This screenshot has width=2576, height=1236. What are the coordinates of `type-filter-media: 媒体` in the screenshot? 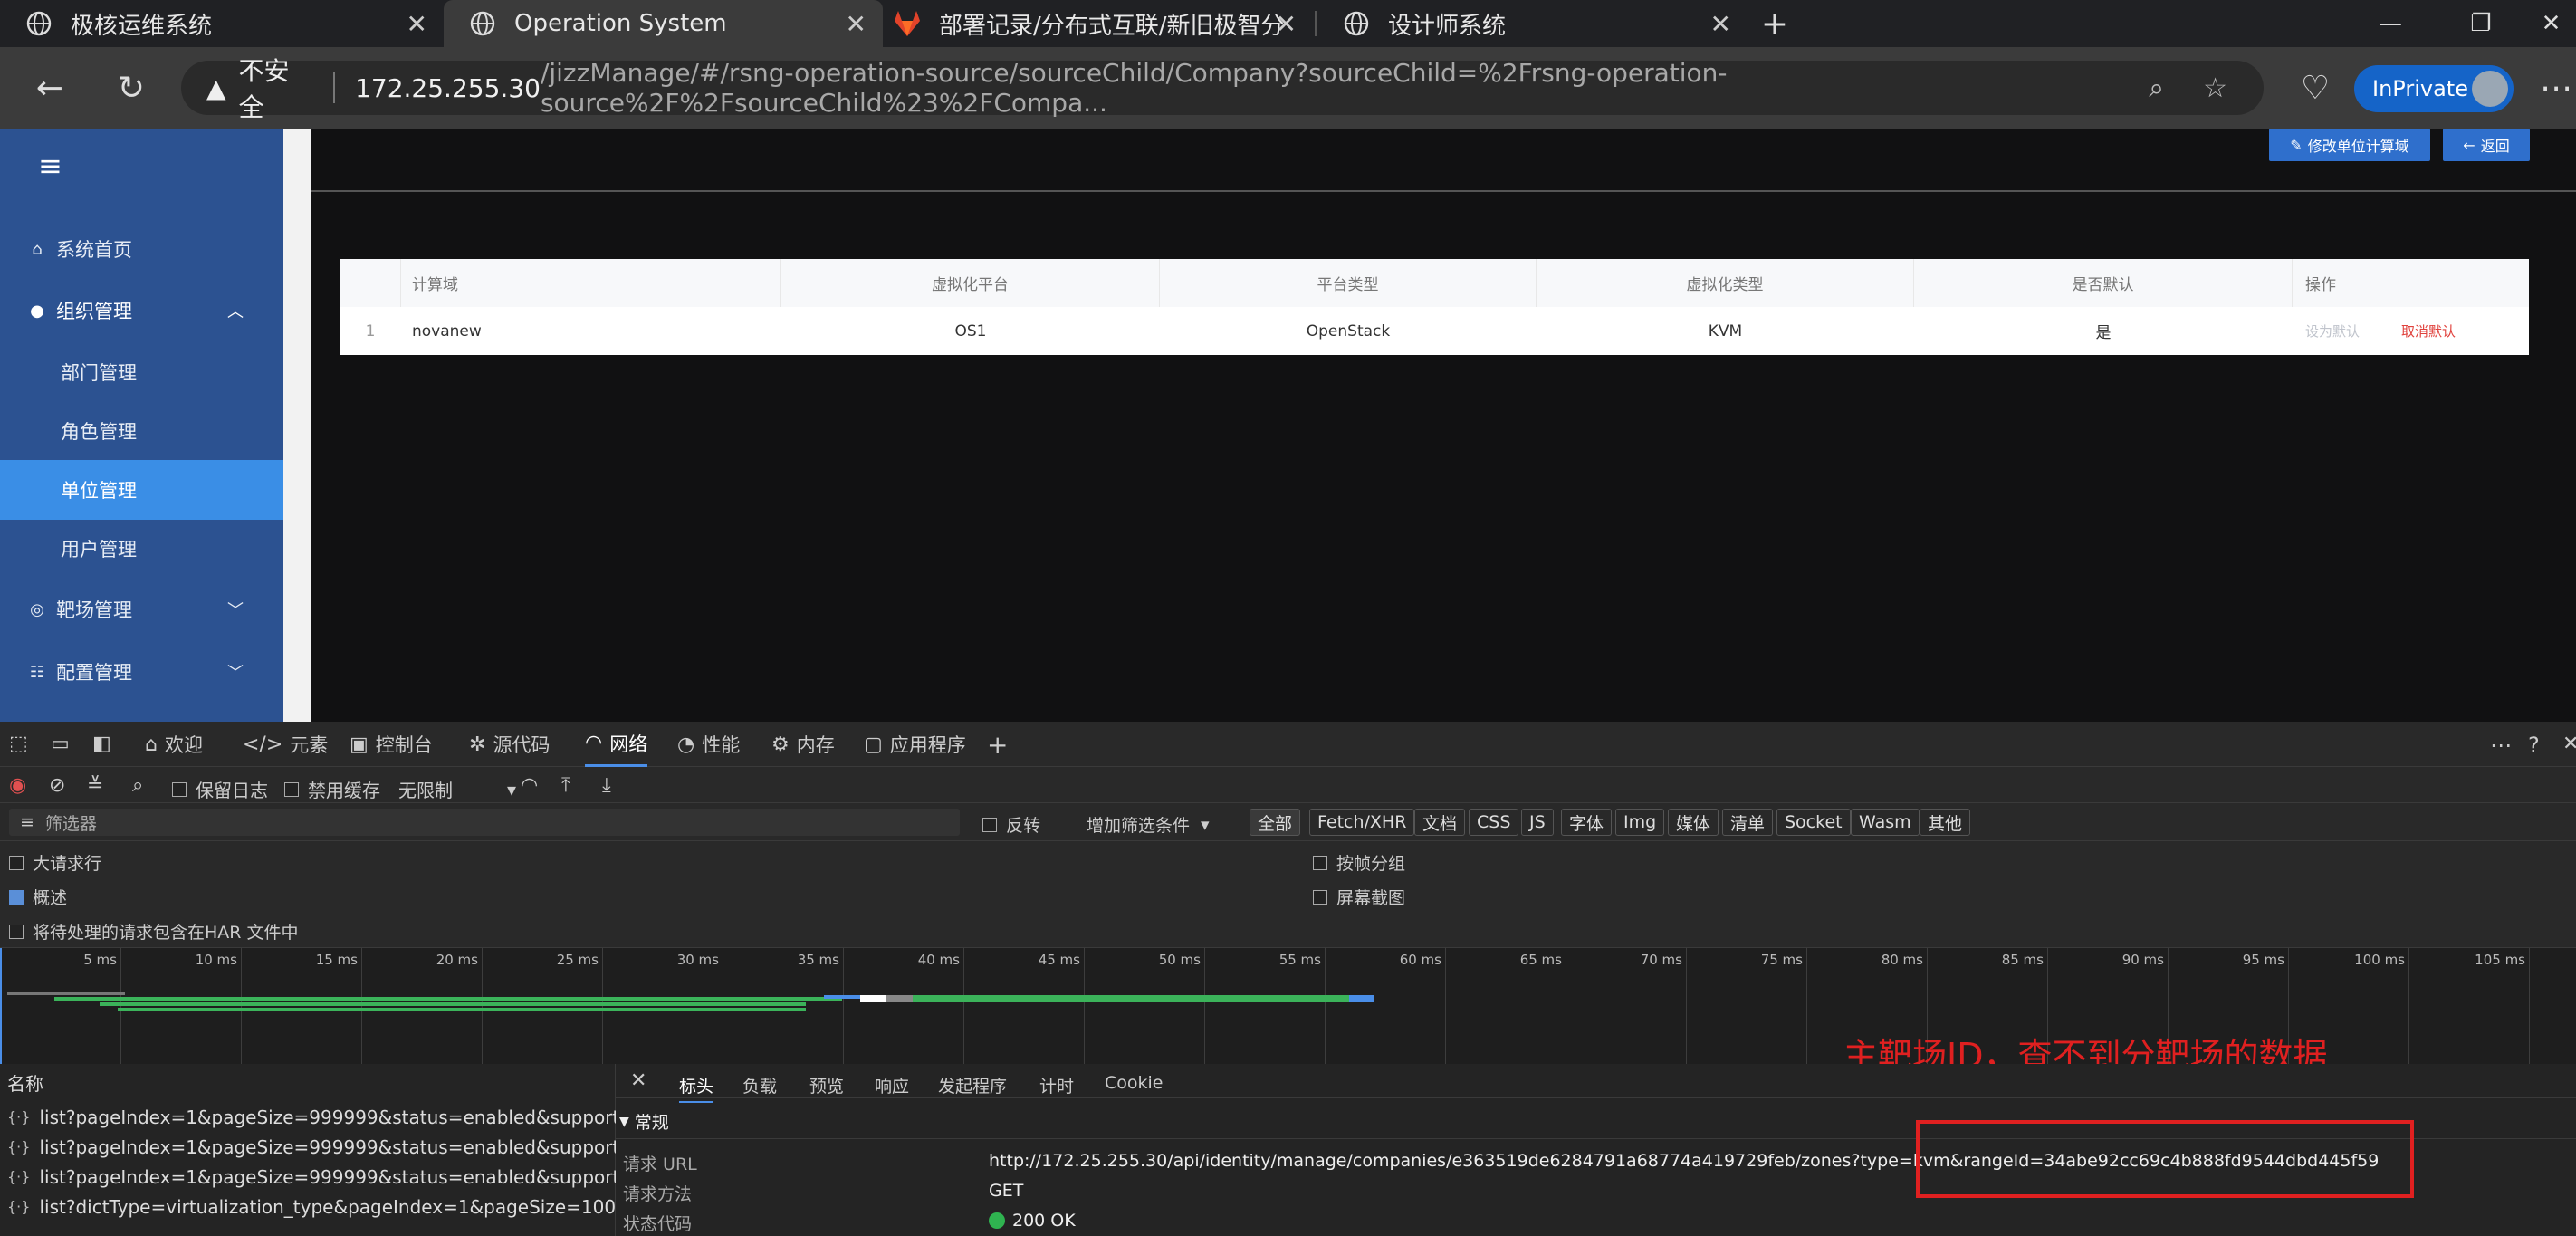 It's located at (1693, 822).